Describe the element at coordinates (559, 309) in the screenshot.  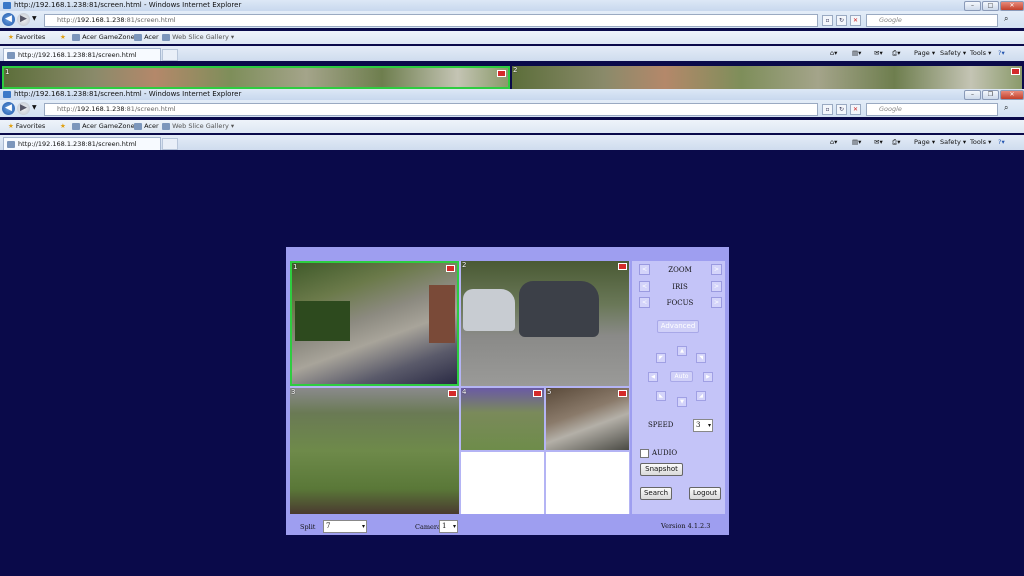
I see `camera-2-dark-car` at that location.